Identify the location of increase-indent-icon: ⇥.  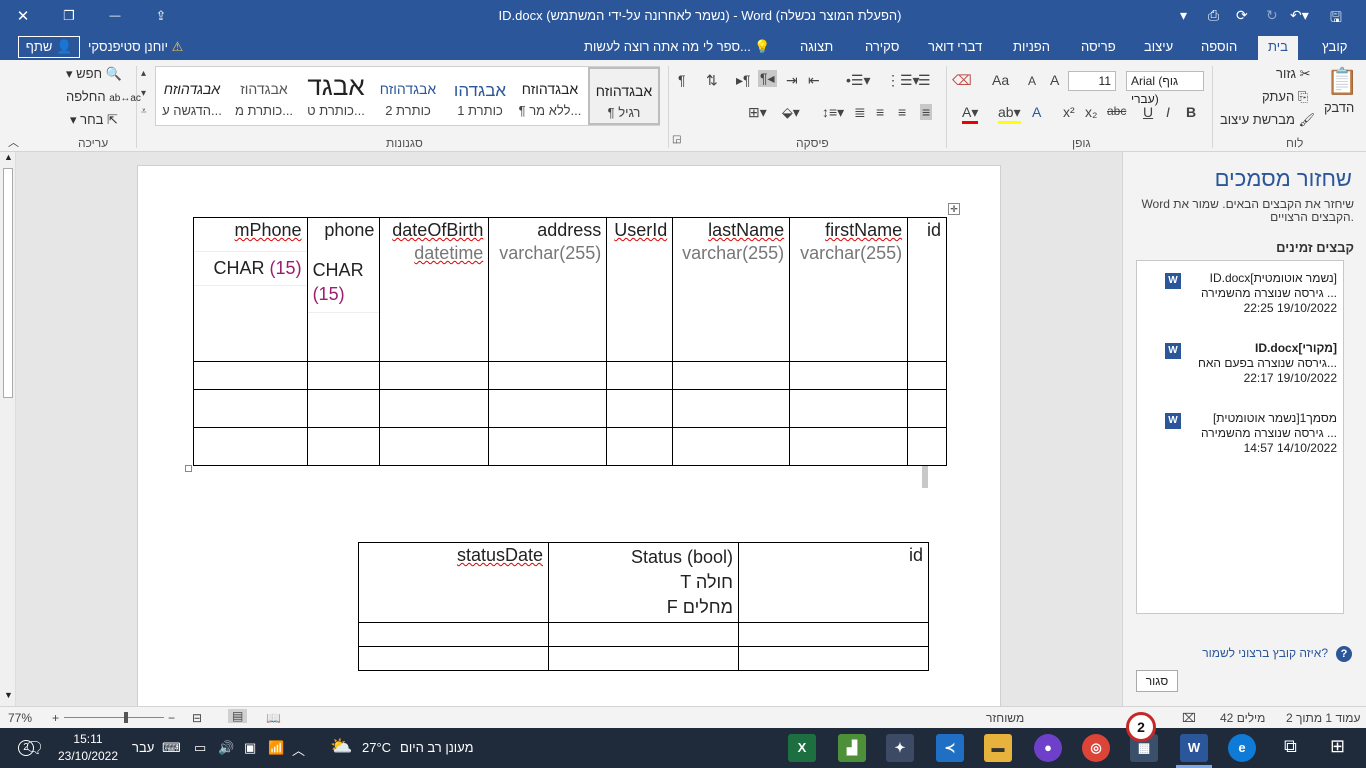
(792, 80).